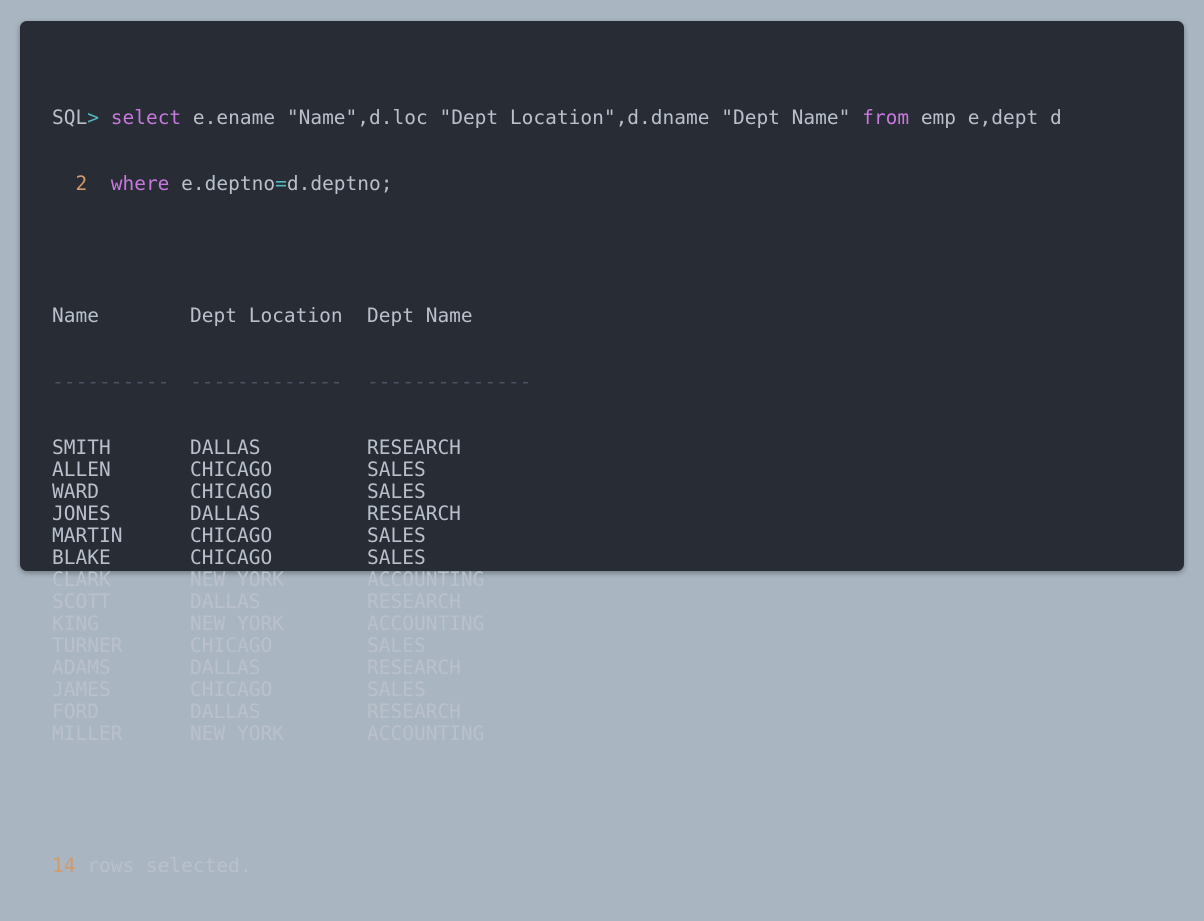 The height and width of the screenshot is (921, 1204). What do you see at coordinates (87, 535) in the screenshot?
I see `cell-name: MARTIN` at bounding box center [87, 535].